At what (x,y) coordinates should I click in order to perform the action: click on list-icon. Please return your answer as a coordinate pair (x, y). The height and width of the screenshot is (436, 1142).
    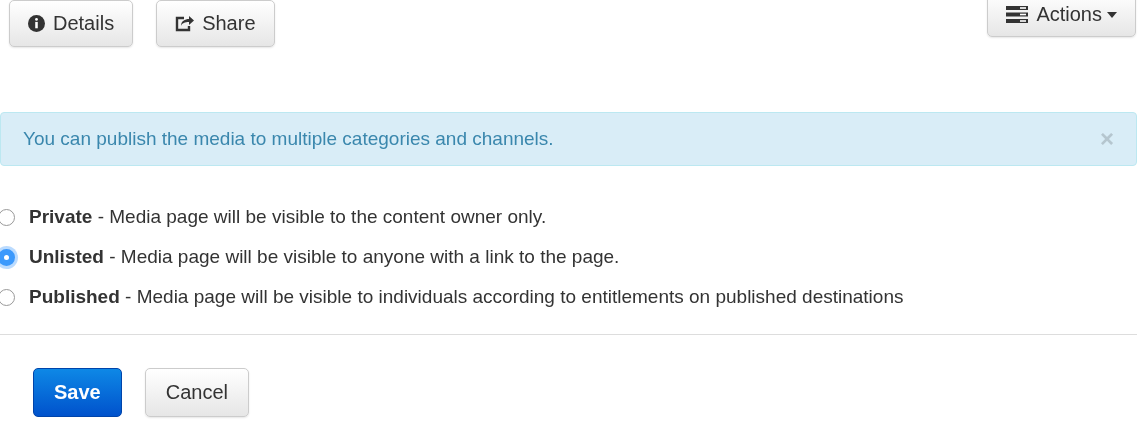
    Looking at the image, I should click on (1017, 14).